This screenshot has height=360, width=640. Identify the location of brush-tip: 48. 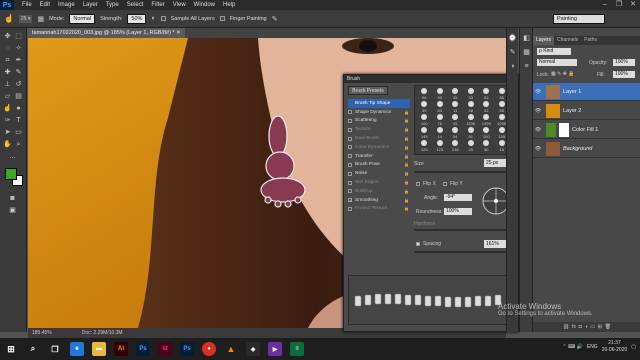
(471, 107).